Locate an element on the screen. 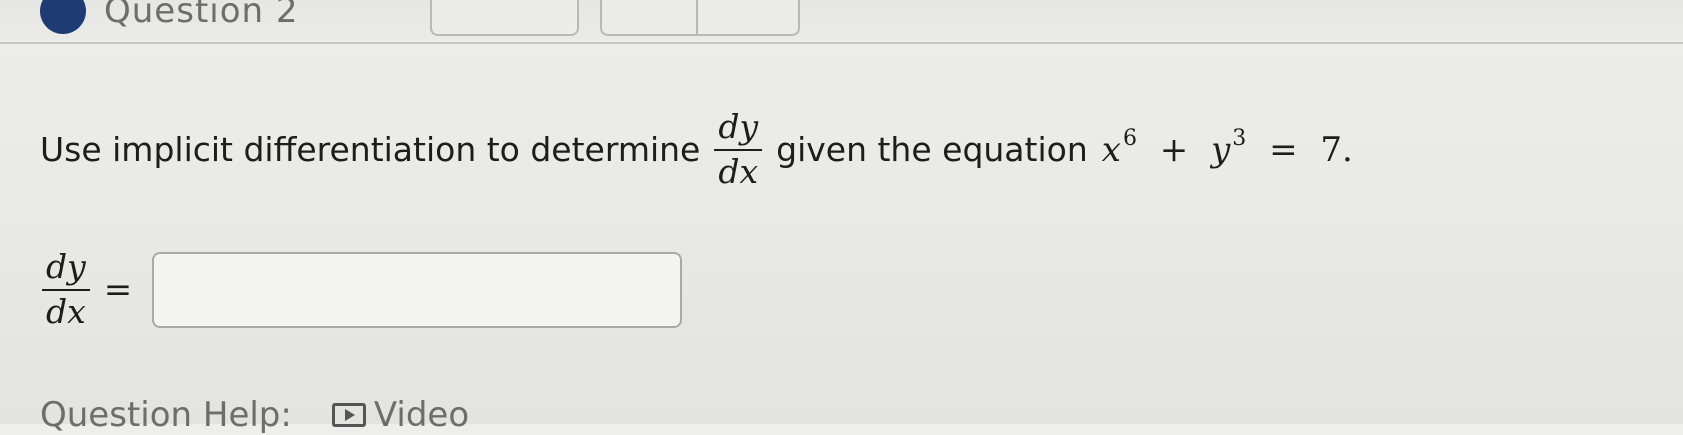  answer-lhs-fraction: dy dx is located at coordinates (66, 289).